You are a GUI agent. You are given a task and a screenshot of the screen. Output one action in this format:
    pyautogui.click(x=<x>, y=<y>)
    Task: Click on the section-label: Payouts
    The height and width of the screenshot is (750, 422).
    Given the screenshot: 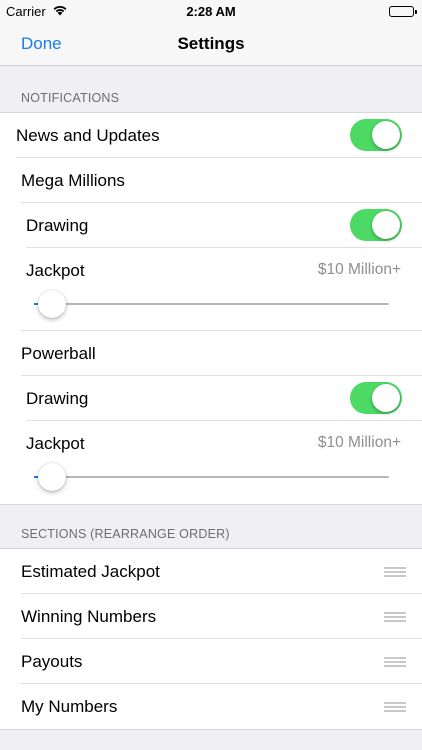 What is the action you would take?
    pyautogui.click(x=52, y=661)
    